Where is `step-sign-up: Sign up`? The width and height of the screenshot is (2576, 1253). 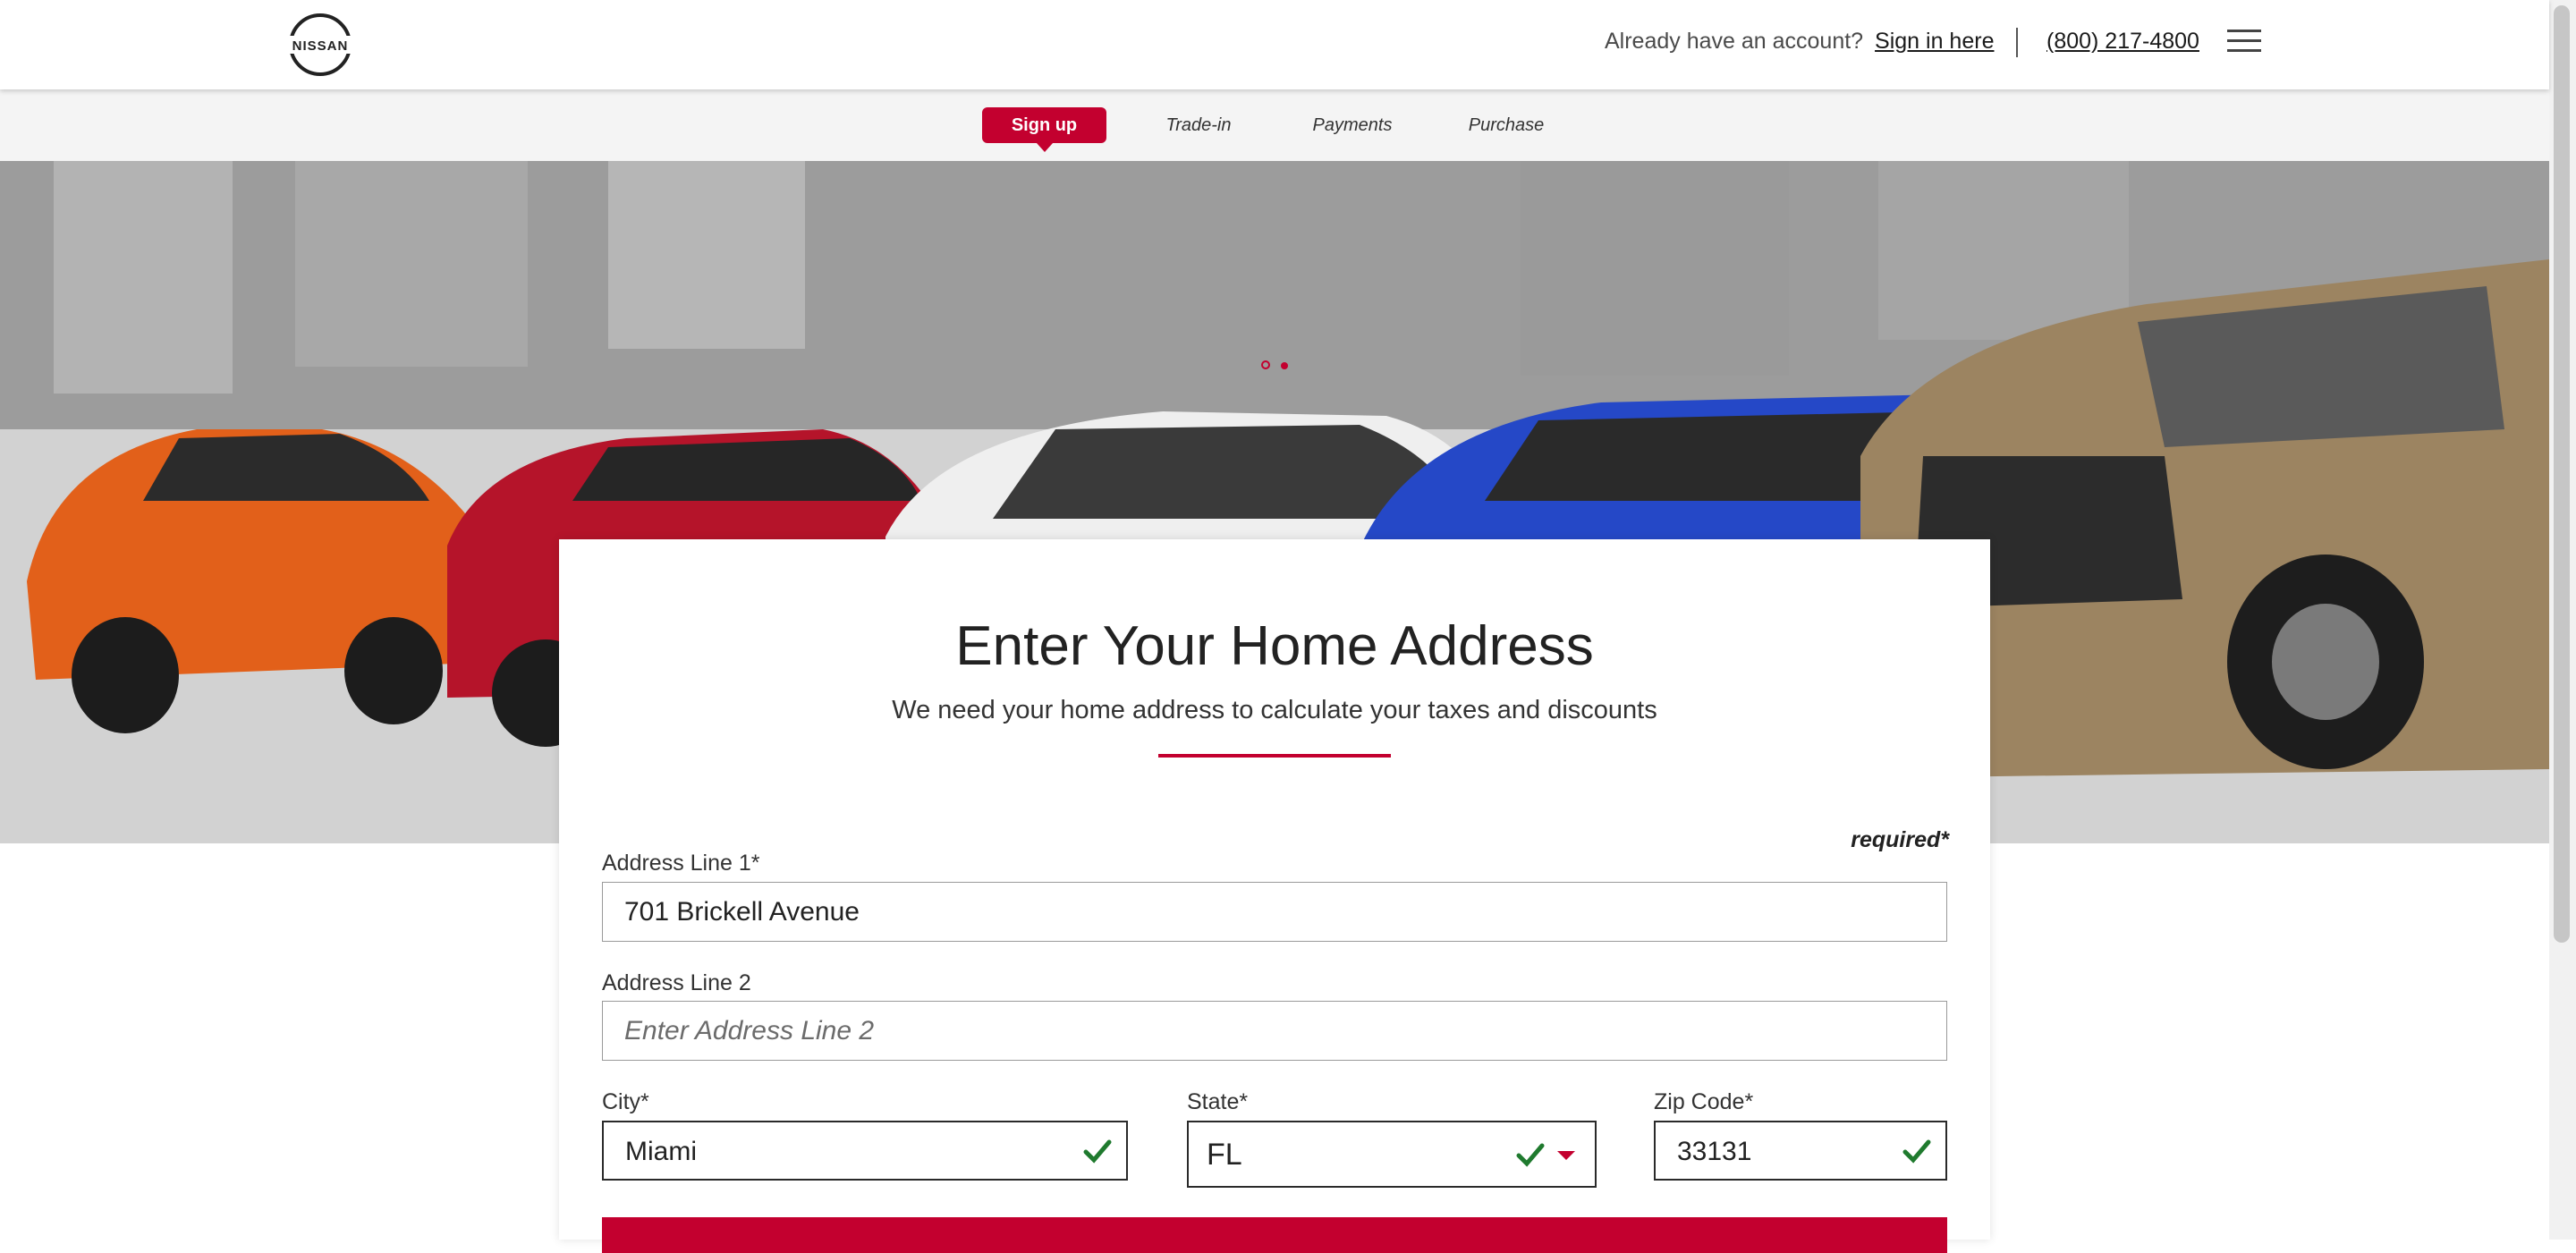
step-sign-up: Sign up is located at coordinates (1044, 129).